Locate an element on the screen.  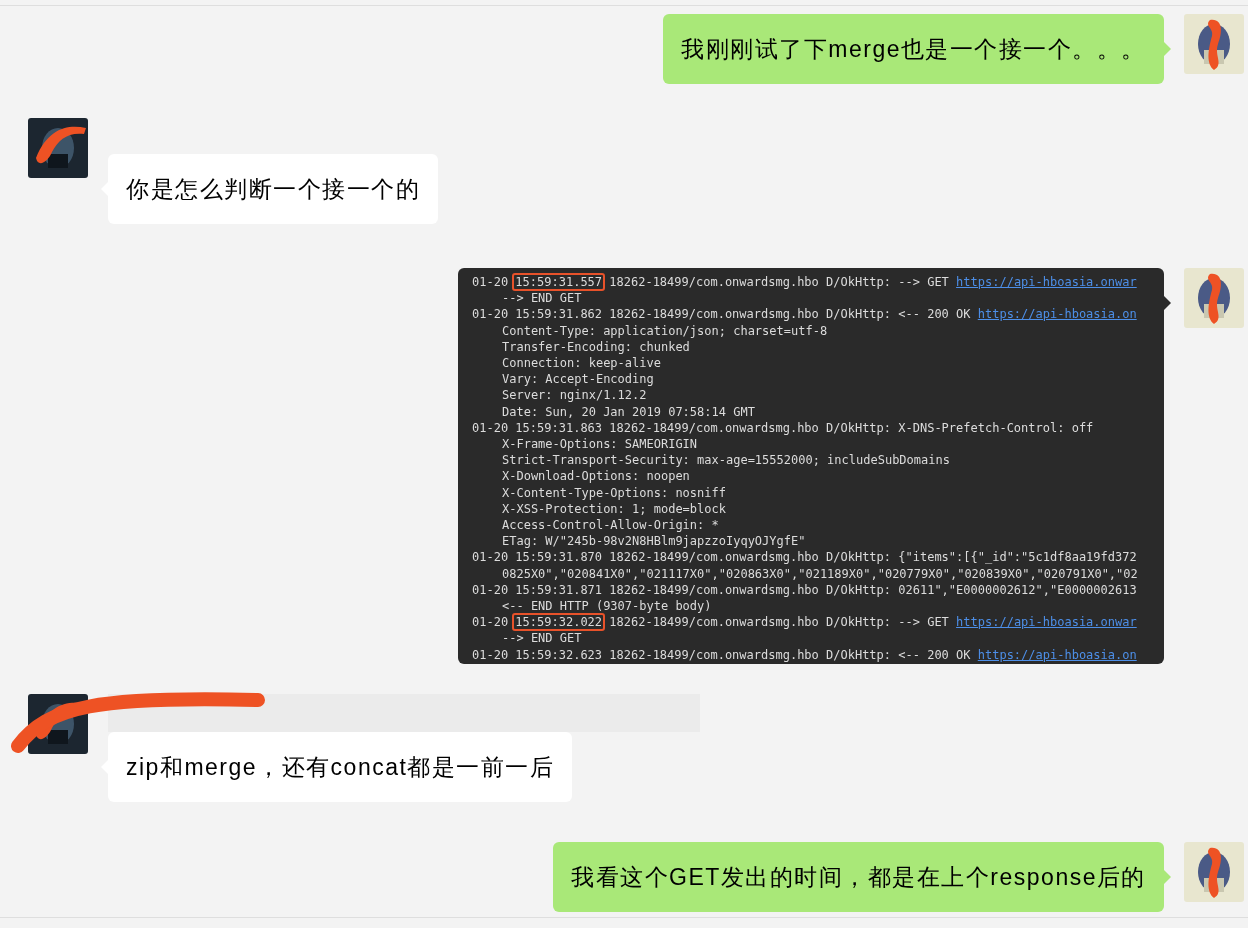
log-line: Transfer-Encoding: chunked is located at coordinates (596, 346).